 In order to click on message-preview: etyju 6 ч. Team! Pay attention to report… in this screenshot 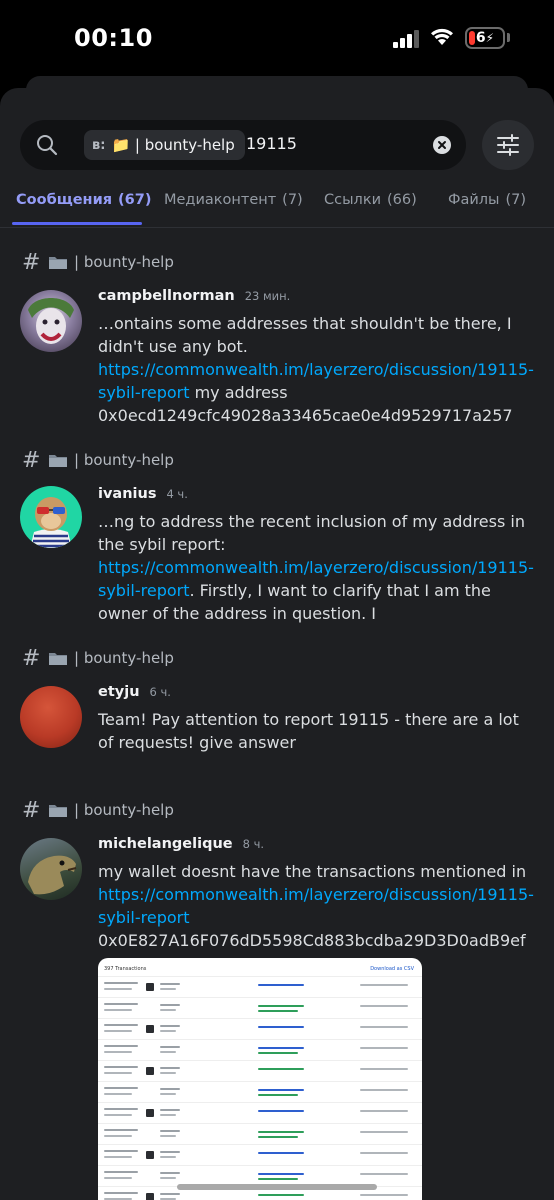, I will do `click(316, 719)`.